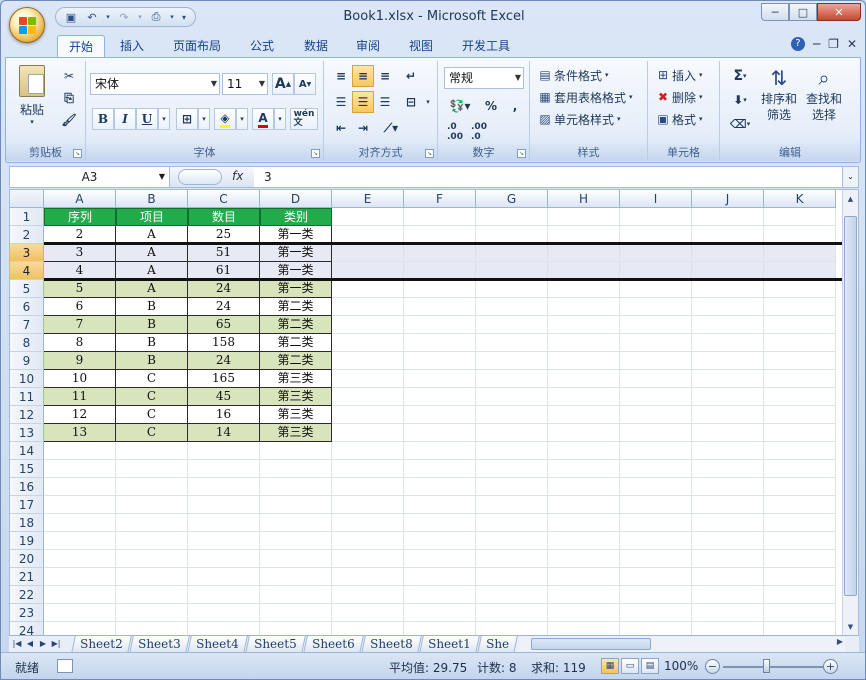  What do you see at coordinates (224, 379) in the screenshot?
I see `table-cell: 165` at bounding box center [224, 379].